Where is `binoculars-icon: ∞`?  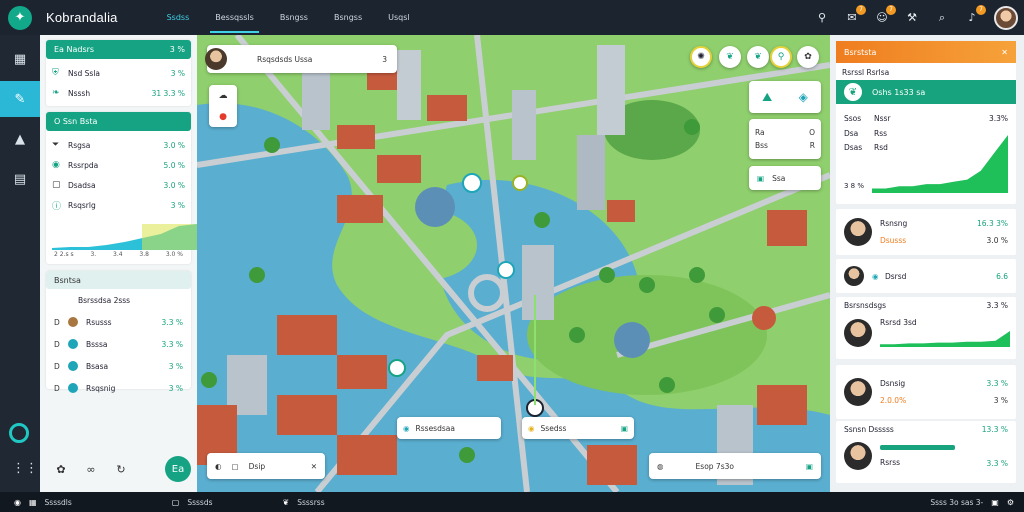
binoculars-icon: ∞ is located at coordinates (91, 469).